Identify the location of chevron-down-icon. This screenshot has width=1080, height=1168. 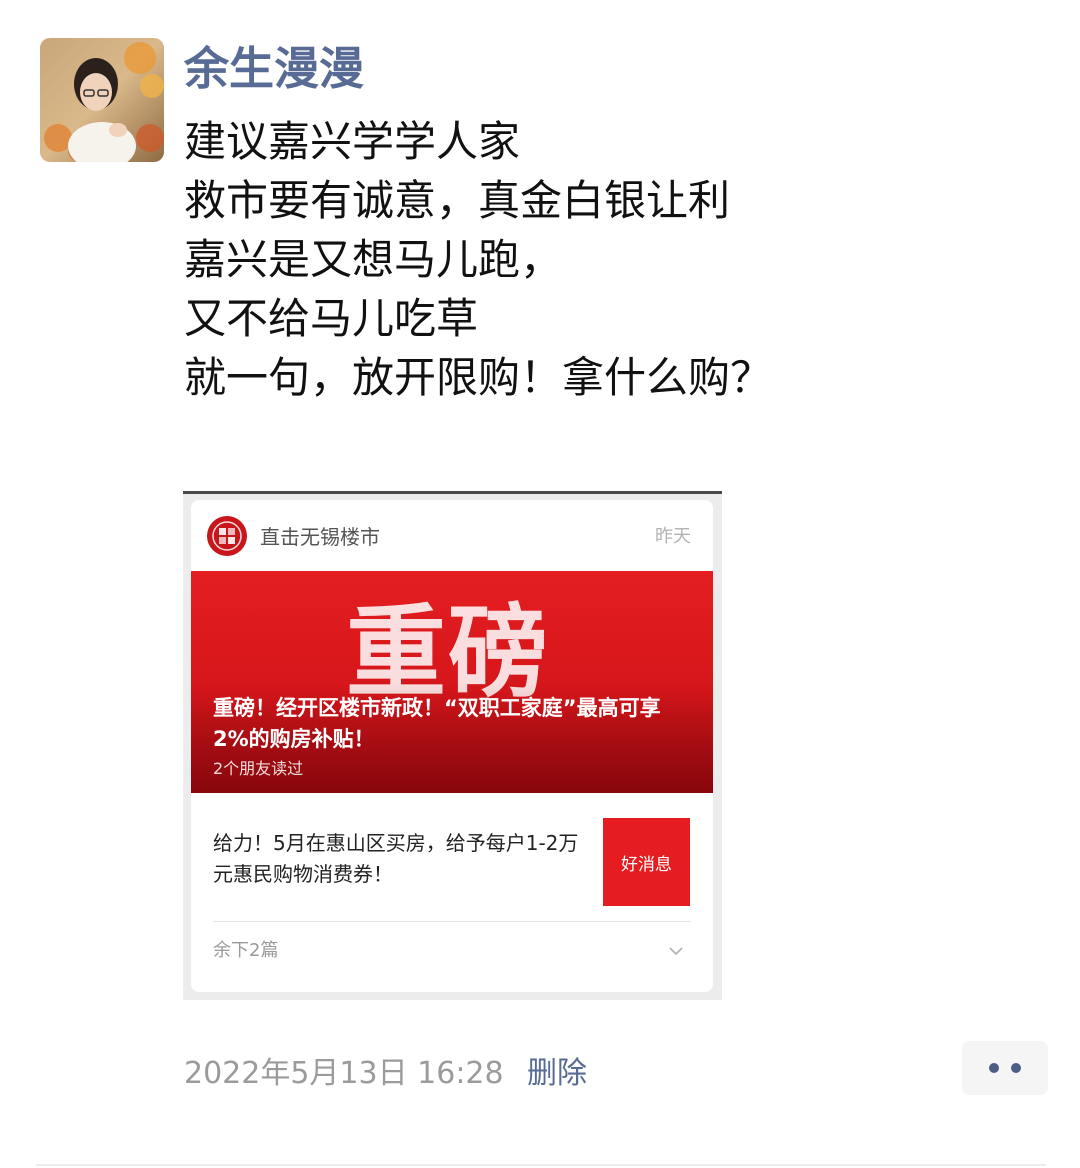
(676, 951).